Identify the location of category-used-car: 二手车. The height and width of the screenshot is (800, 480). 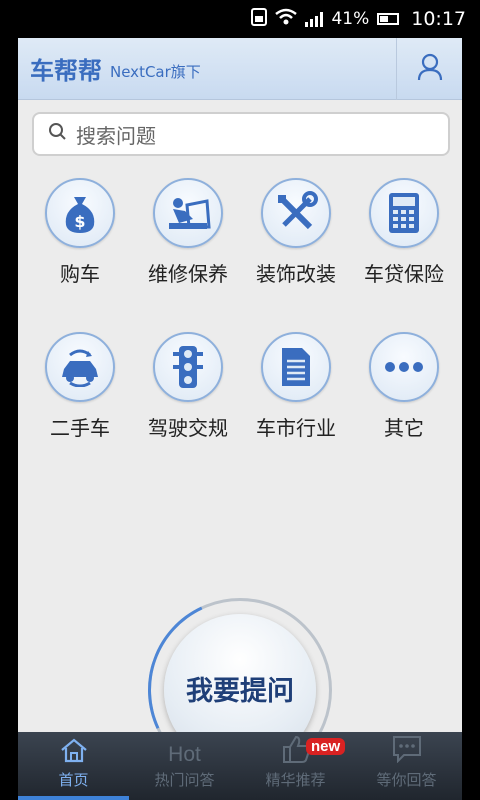
(80, 386).